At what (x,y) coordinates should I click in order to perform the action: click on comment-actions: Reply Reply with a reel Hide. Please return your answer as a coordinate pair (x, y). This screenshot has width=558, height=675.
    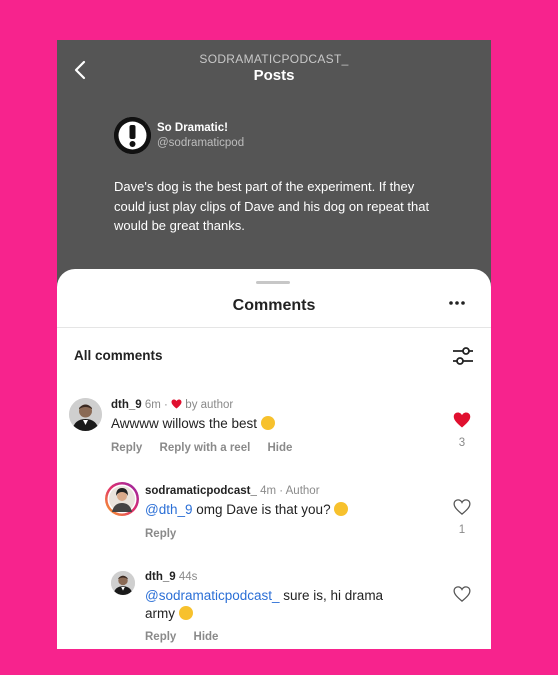
    Looking at the image, I should click on (208, 448).